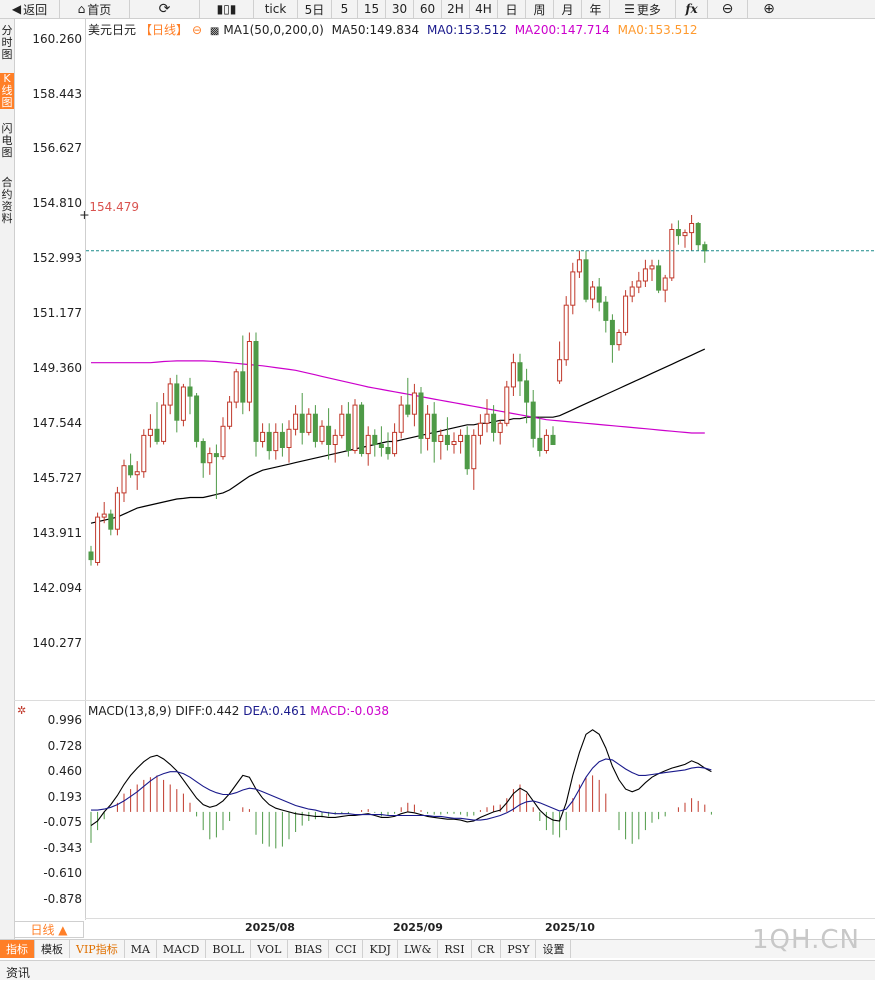 The height and width of the screenshot is (981, 875). Describe the element at coordinates (18, 972) in the screenshot. I see `info-tab: 资讯` at that location.